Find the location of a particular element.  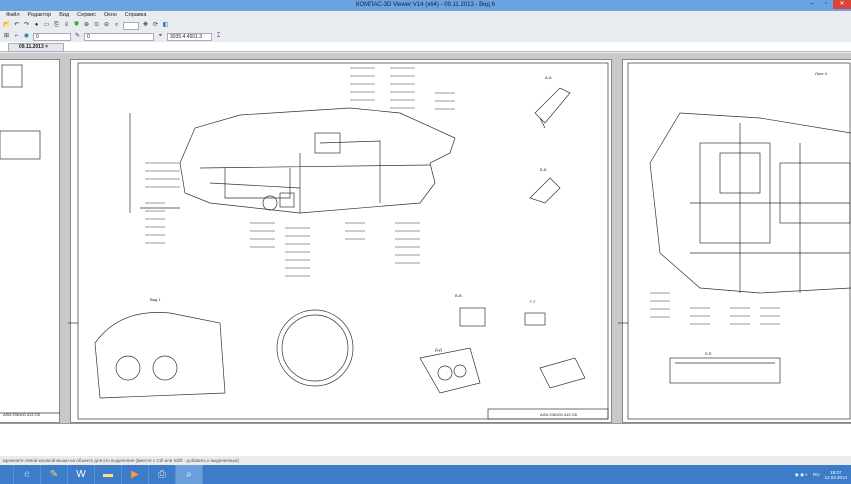

left-stamp: АЛИ.206100.413 СБ is located at coordinates (22, 414).